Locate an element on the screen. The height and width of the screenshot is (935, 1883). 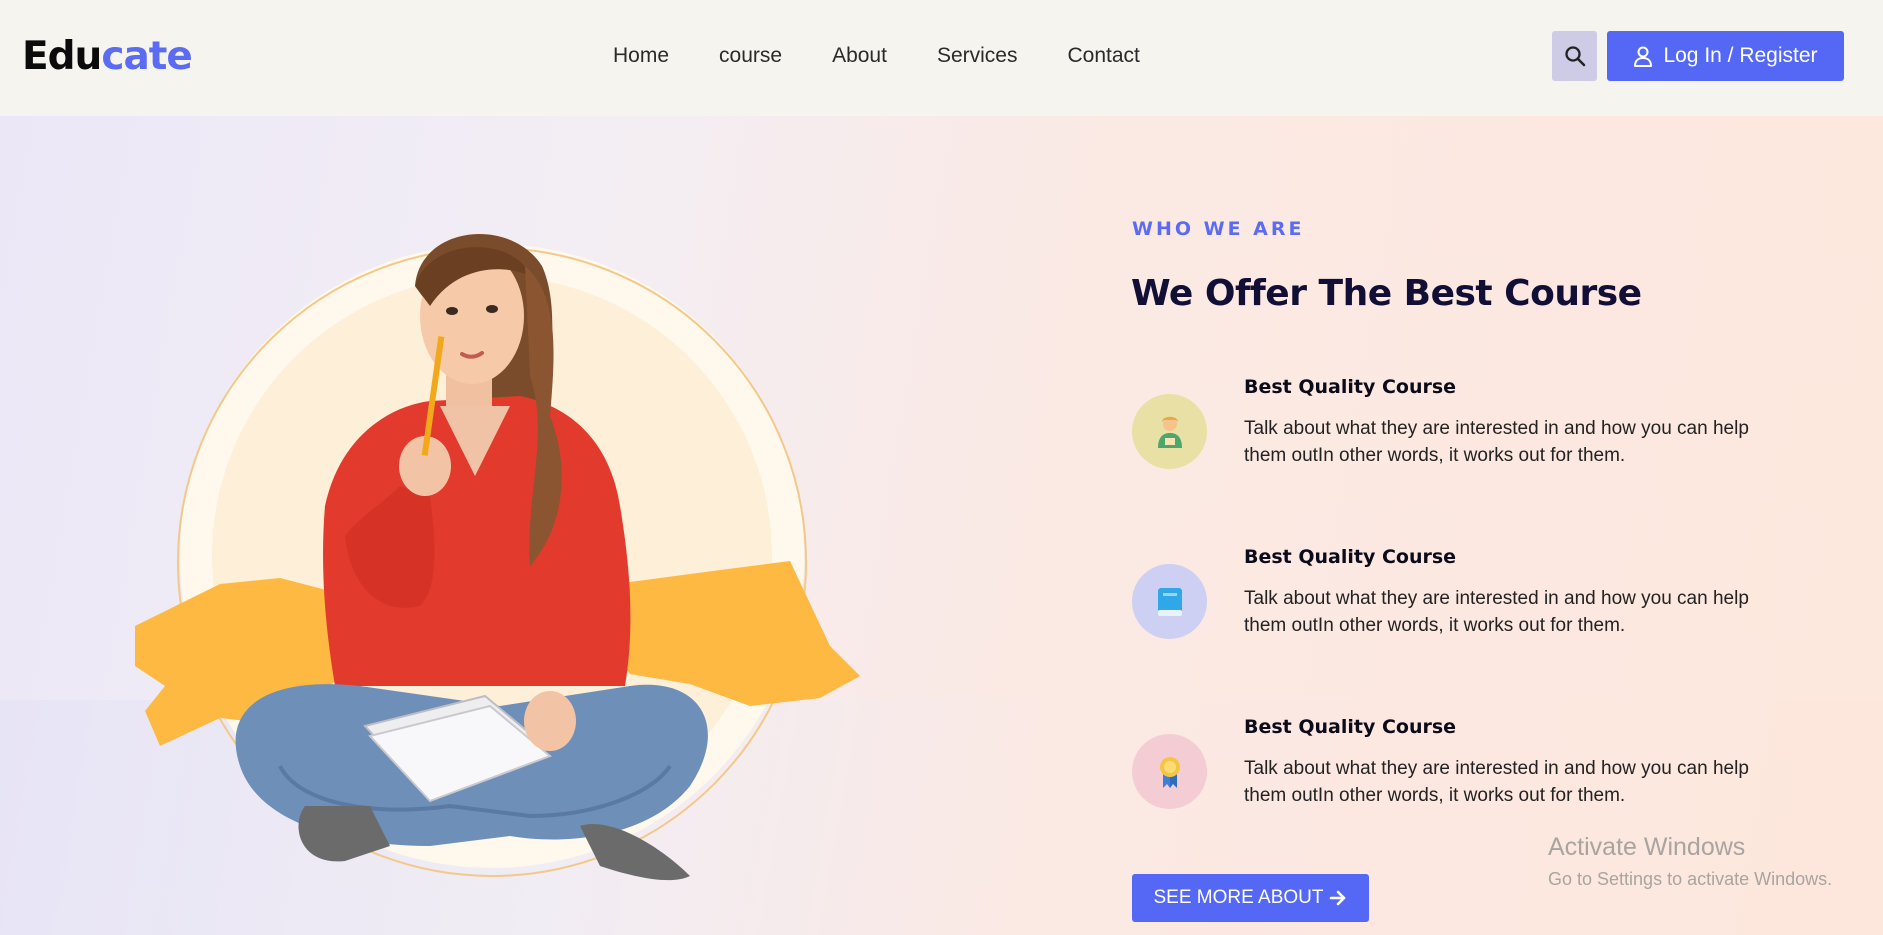
nav-item-about: About is located at coordinates (859, 57).